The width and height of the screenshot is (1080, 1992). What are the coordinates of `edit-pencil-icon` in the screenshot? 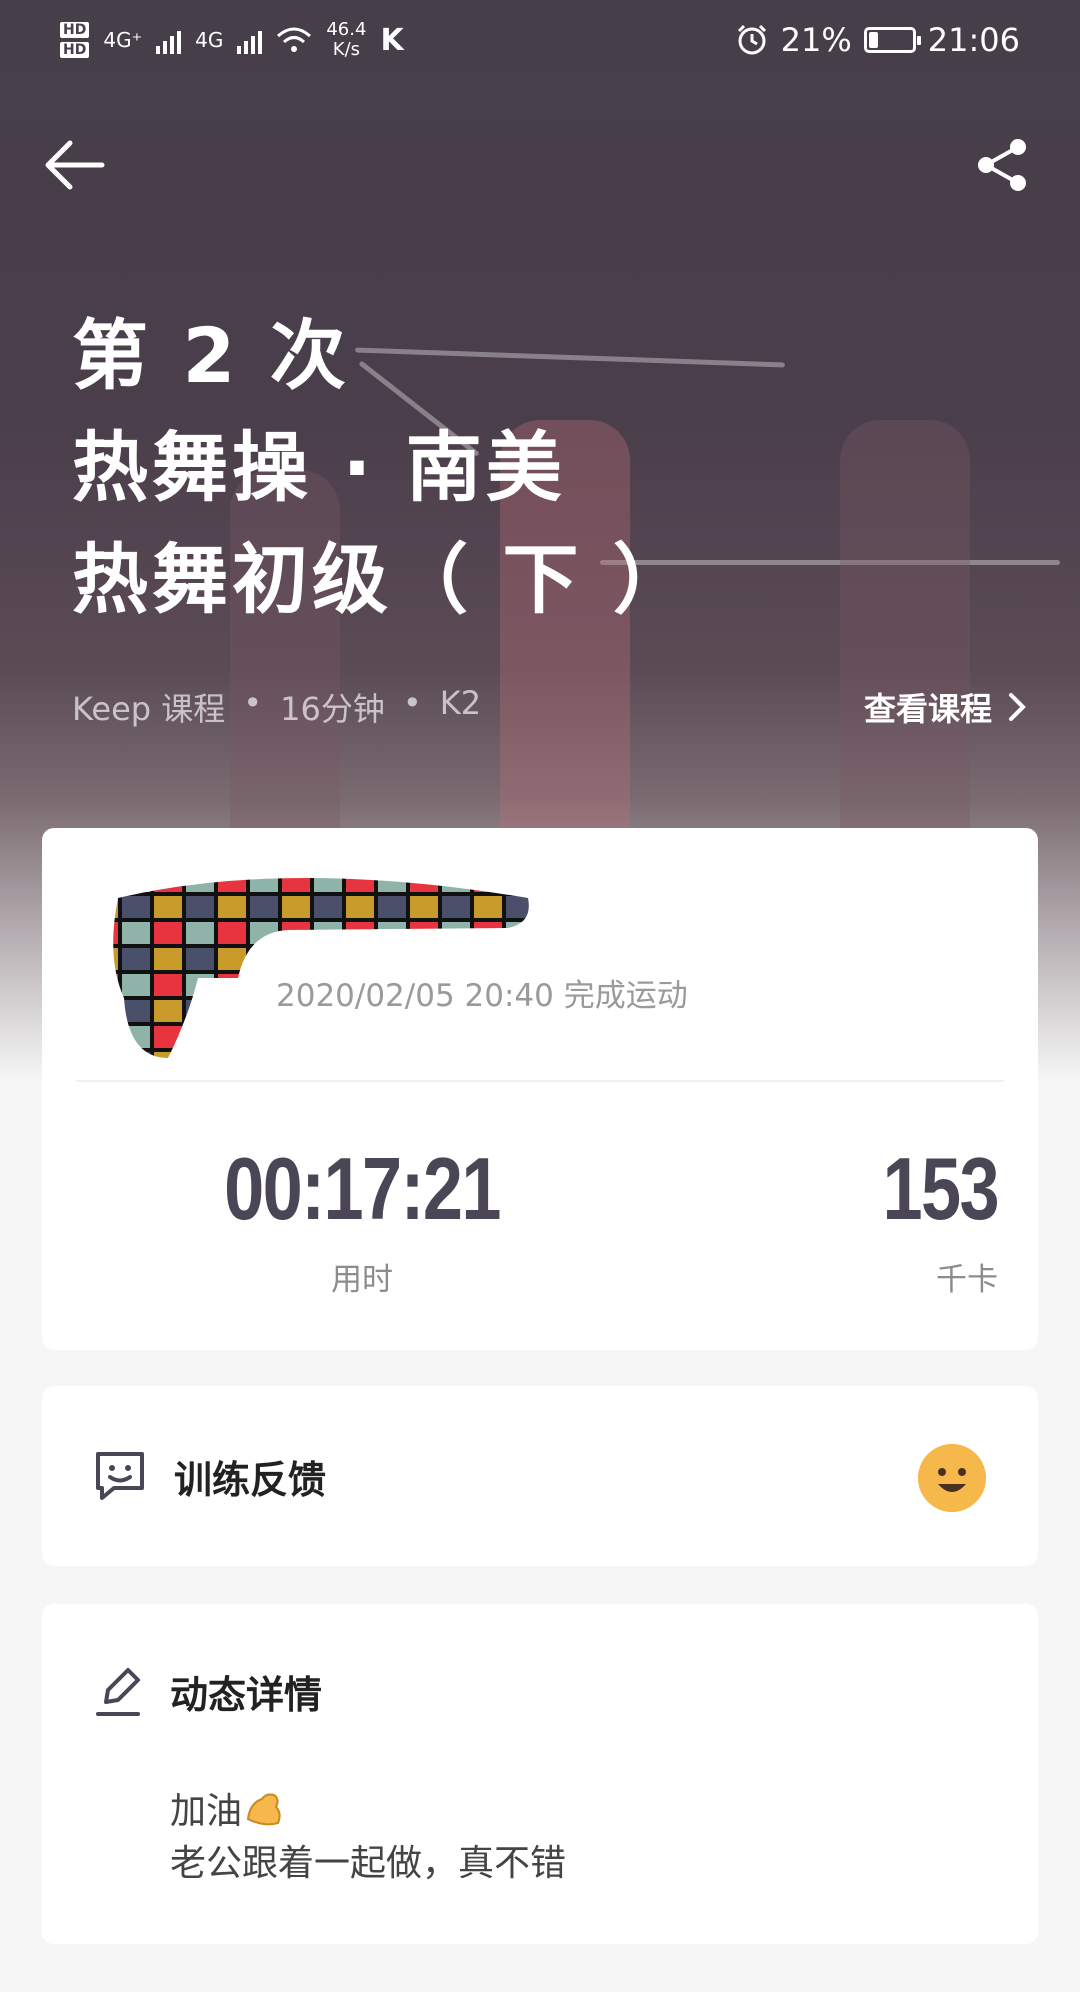 It's located at (118, 1691).